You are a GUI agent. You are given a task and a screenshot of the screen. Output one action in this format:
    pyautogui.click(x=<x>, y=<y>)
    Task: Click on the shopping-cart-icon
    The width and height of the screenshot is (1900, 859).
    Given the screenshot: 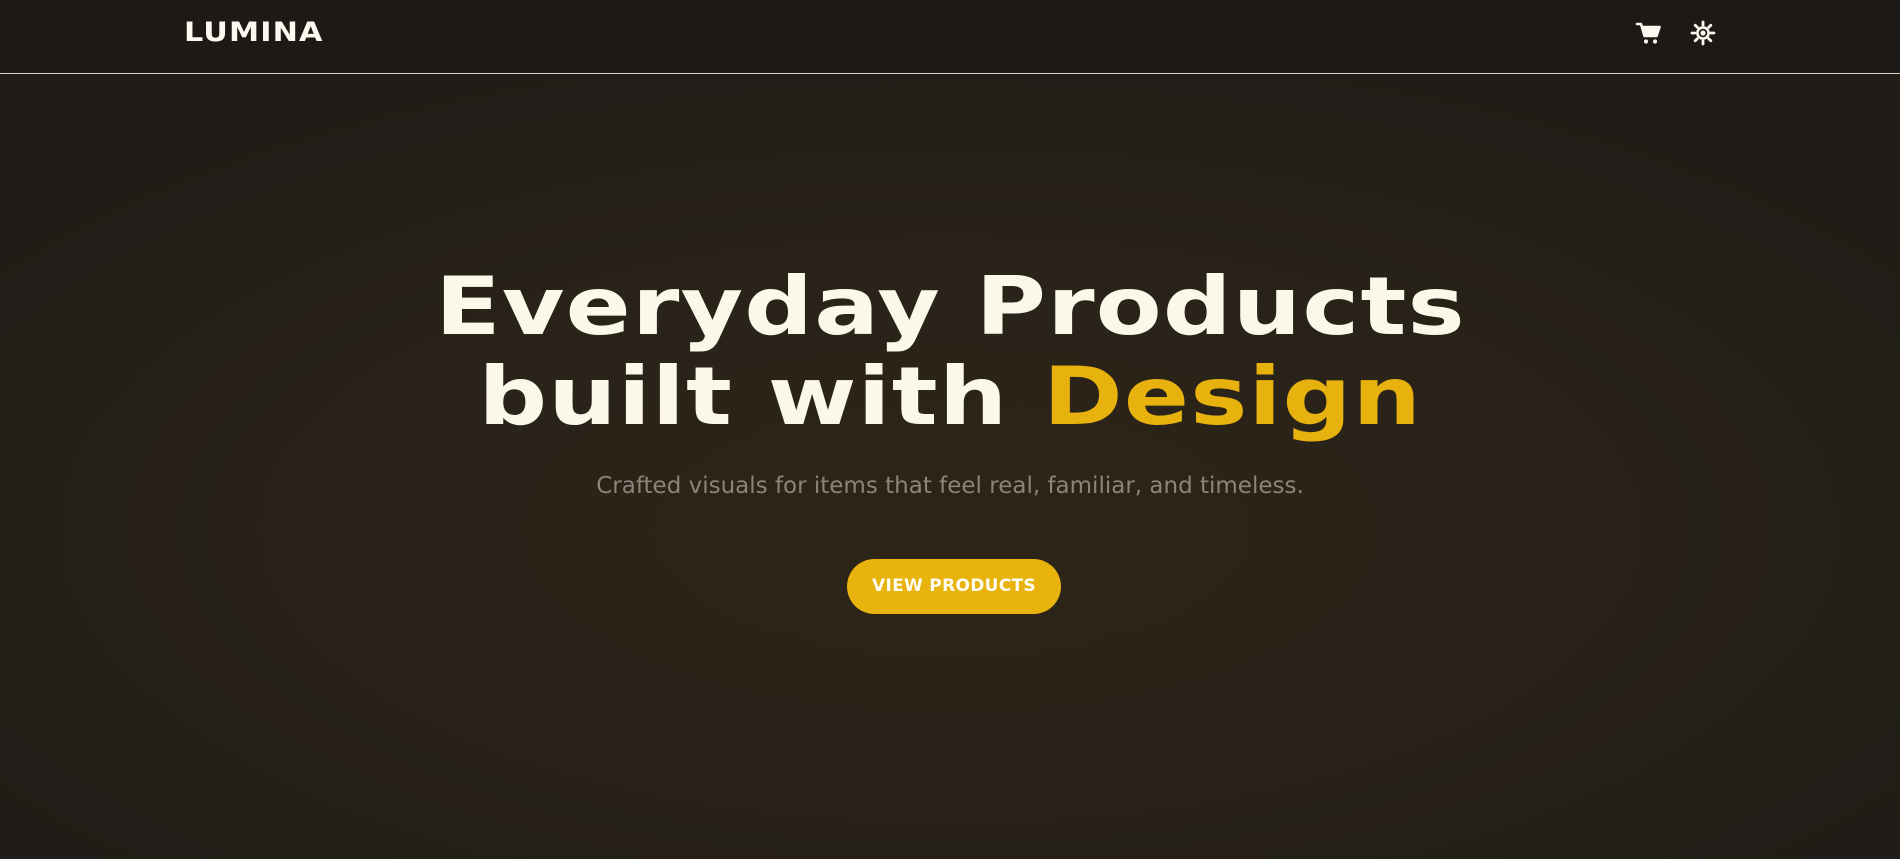 What is the action you would take?
    pyautogui.click(x=1649, y=33)
    